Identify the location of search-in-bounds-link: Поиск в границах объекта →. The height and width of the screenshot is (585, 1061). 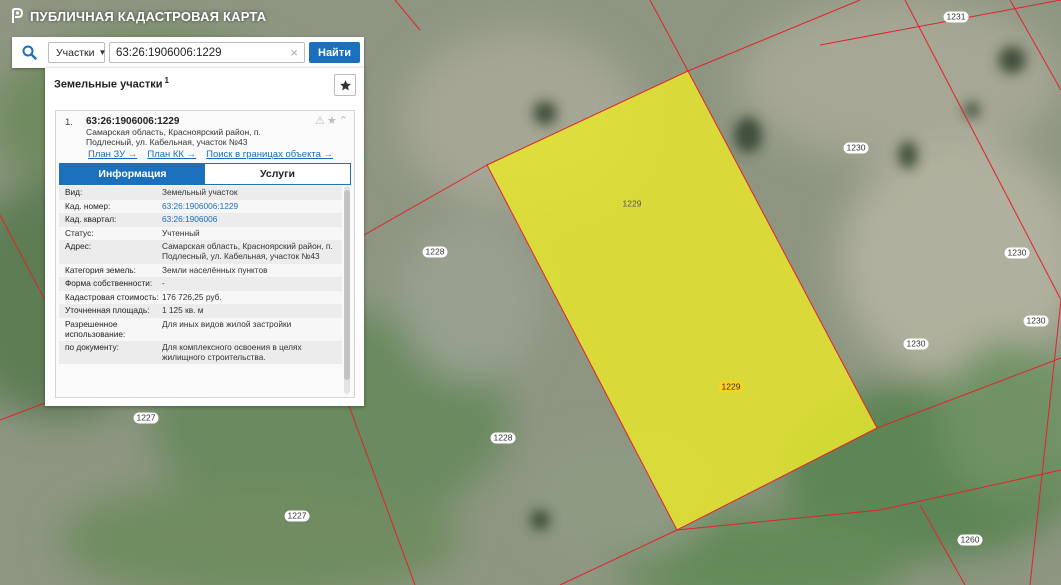
(269, 154).